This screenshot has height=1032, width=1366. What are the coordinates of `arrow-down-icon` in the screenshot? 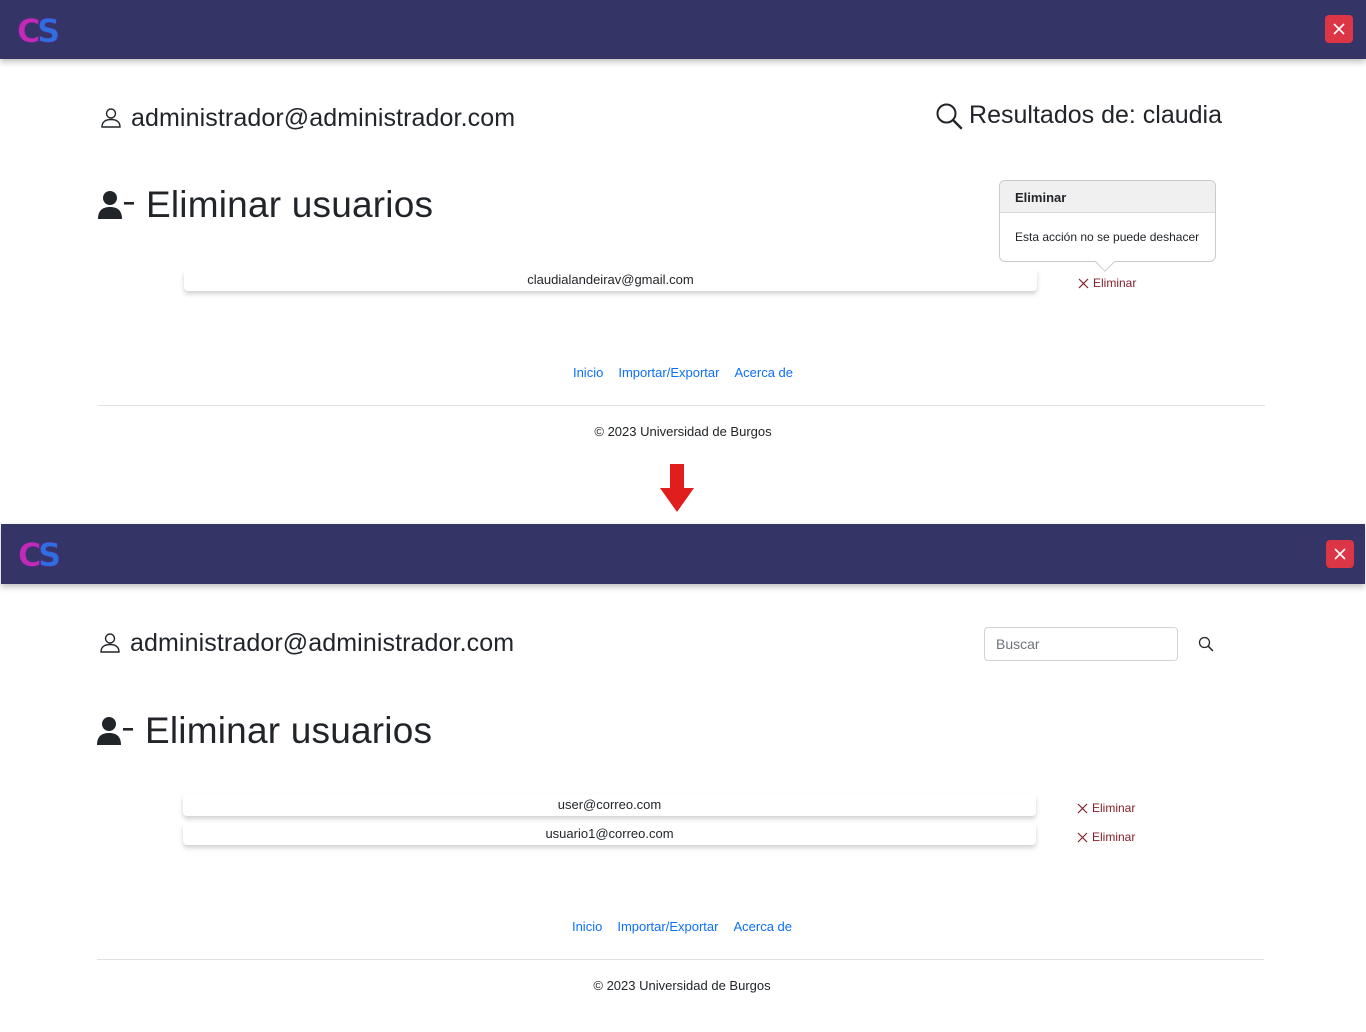 It's located at (677, 488).